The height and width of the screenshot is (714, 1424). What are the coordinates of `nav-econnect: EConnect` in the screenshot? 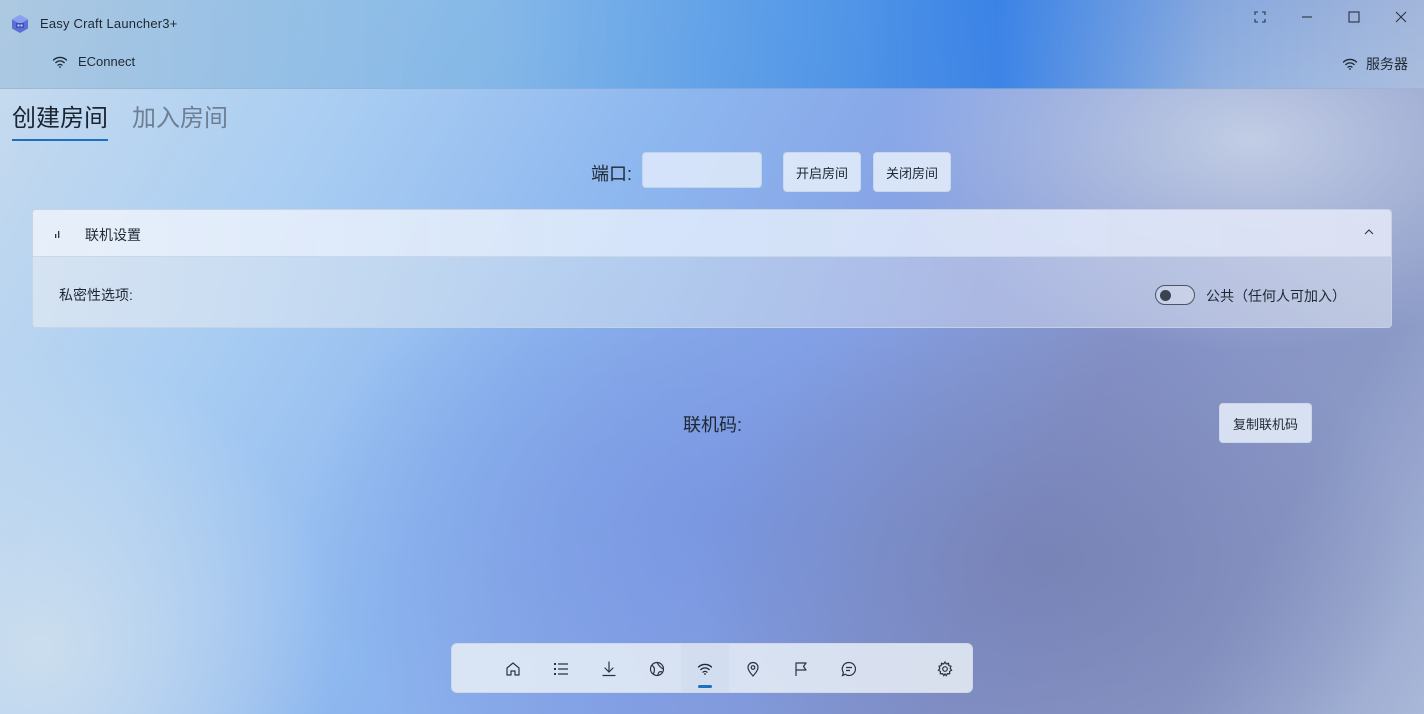 It's located at (93, 61).